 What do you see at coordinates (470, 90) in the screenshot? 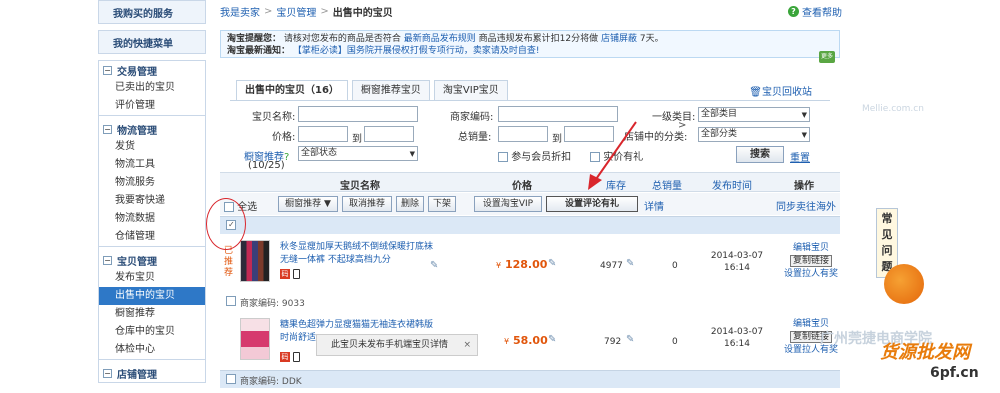
I see `tab-vip: 淘宝VIP宝贝` at bounding box center [470, 90].